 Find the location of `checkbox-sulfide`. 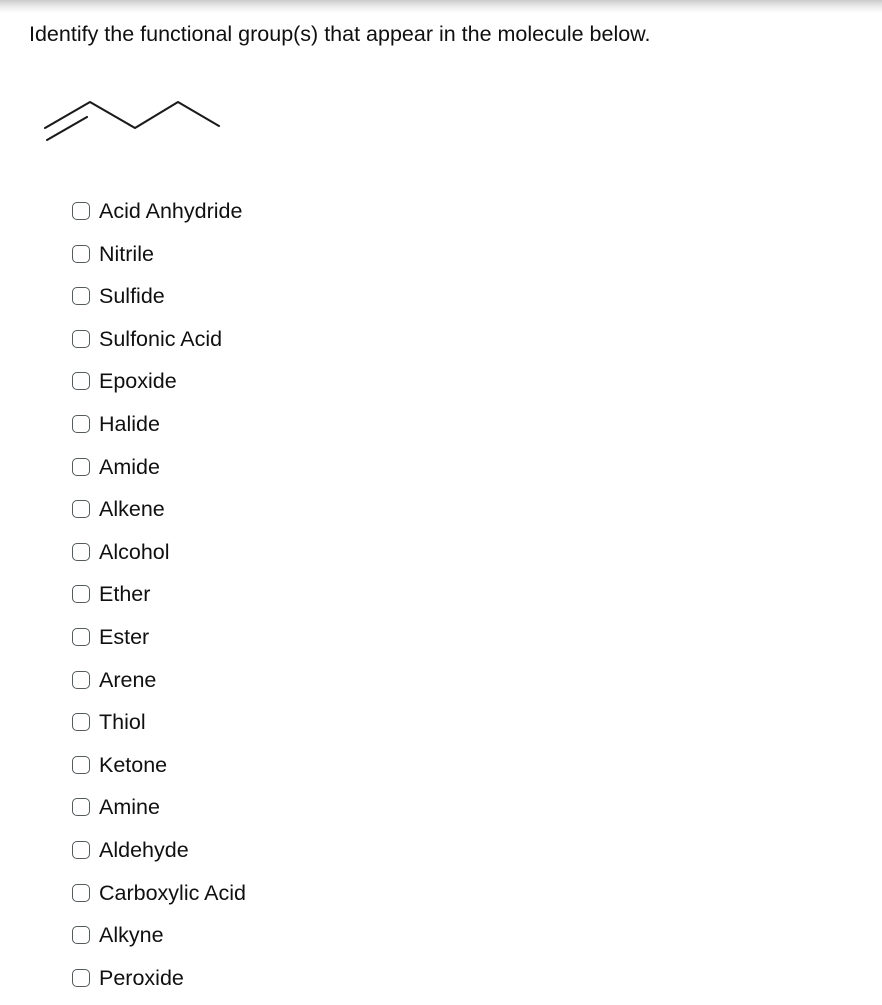

checkbox-sulfide is located at coordinates (81, 296).